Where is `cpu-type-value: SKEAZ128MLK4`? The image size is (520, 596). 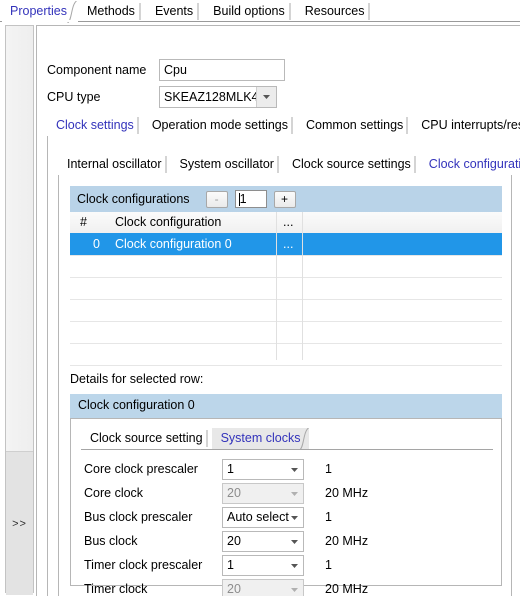 cpu-type-value: SKEAZ128MLK4 is located at coordinates (211, 97).